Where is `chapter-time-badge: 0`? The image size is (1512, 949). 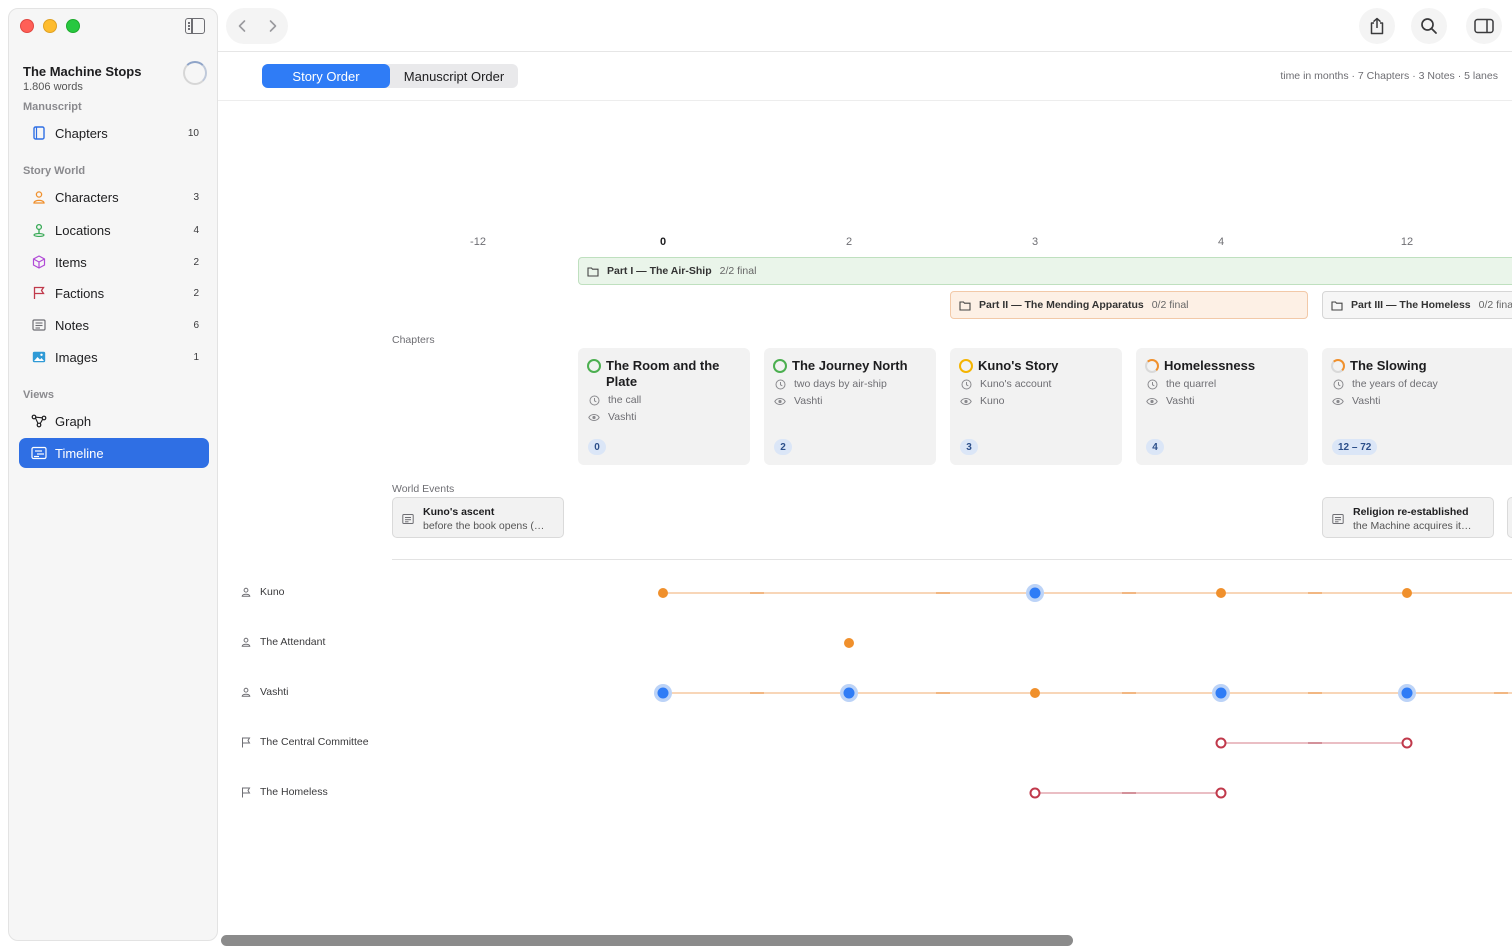 chapter-time-badge: 0 is located at coordinates (597, 447).